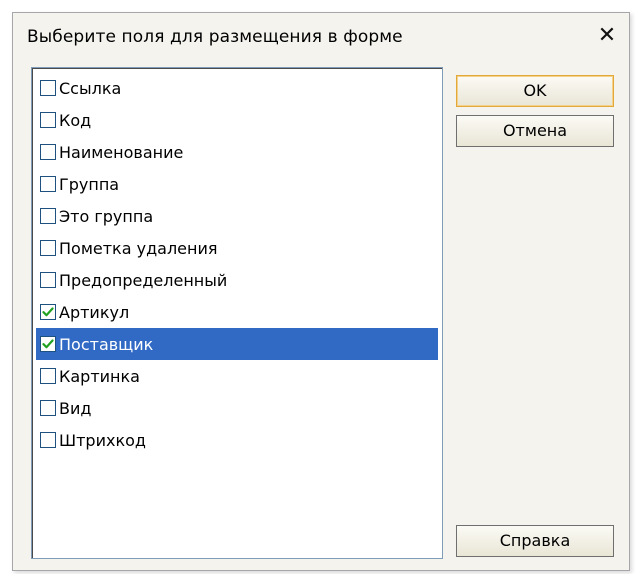 This screenshot has height=574, width=640. What do you see at coordinates (89, 184) in the screenshot?
I see `list-item-label: Группа` at bounding box center [89, 184].